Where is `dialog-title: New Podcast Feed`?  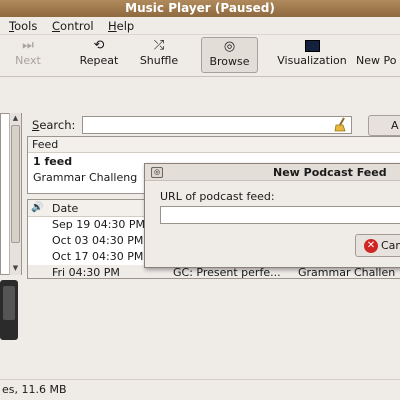
dialog-title: New Podcast Feed is located at coordinates (272, 172).